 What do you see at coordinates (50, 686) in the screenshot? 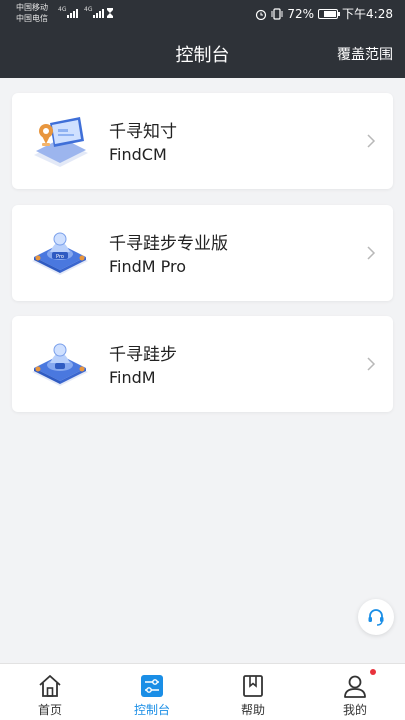
I see `home-icon` at bounding box center [50, 686].